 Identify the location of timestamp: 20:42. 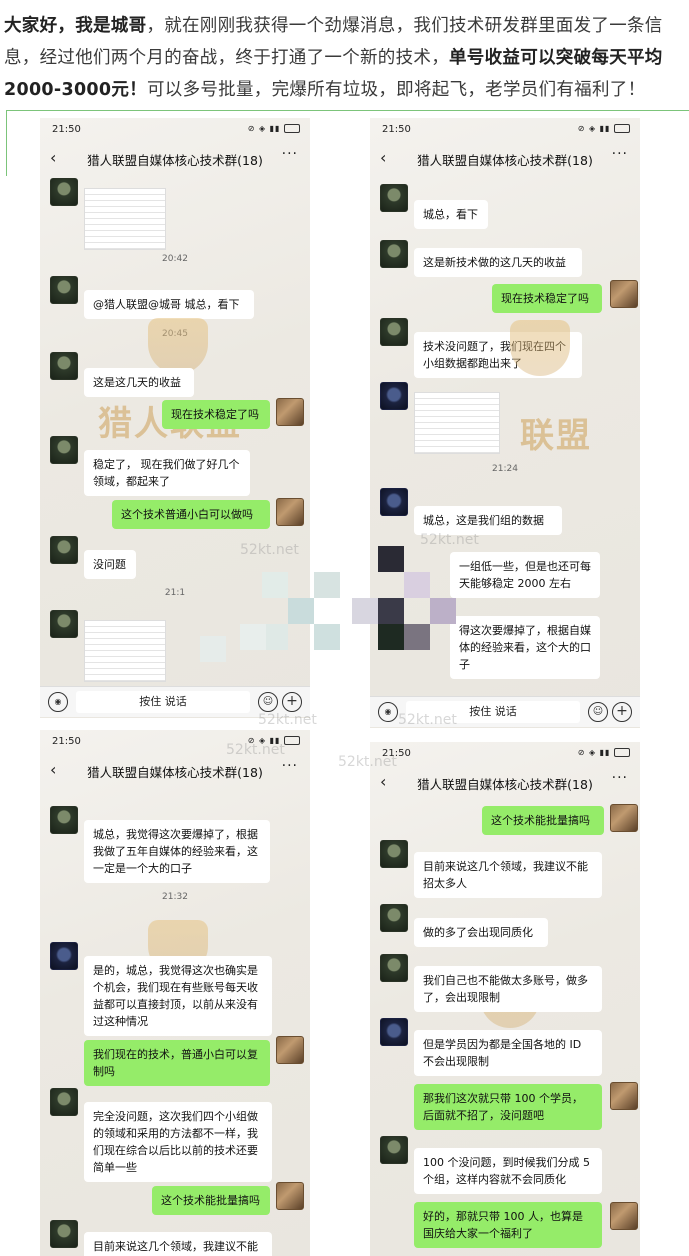
(175, 259).